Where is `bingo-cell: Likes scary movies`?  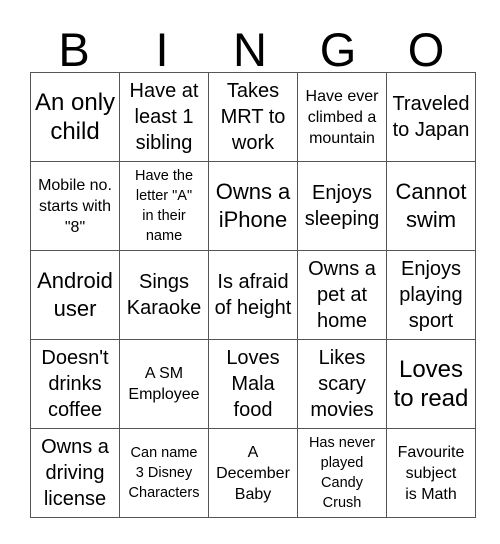 bingo-cell: Likes scary movies is located at coordinates (342, 384).